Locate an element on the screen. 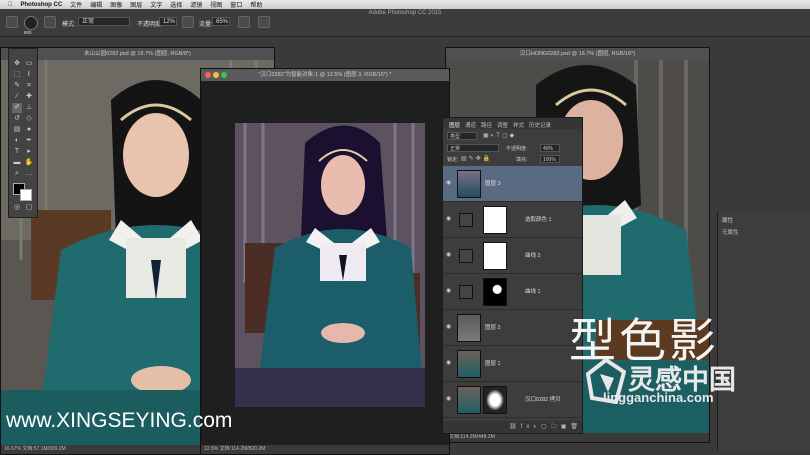 The image size is (810, 455). pressure-size-icon is located at coordinates (264, 22).